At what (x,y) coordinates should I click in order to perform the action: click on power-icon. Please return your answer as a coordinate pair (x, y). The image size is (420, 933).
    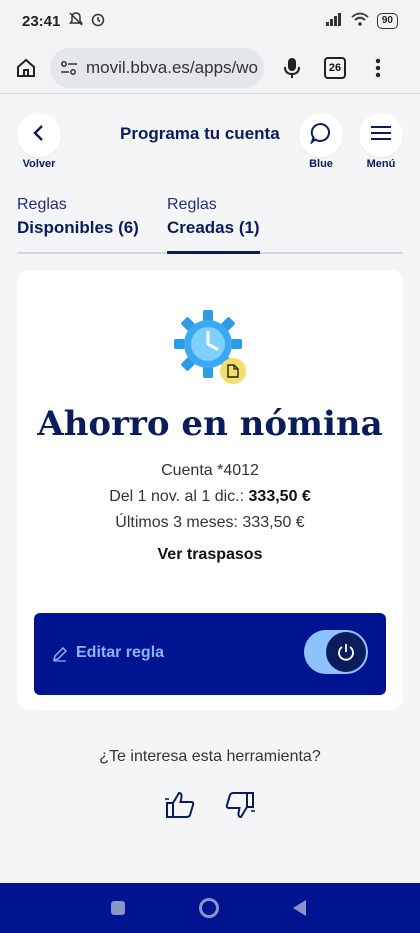
    Looking at the image, I should click on (346, 652).